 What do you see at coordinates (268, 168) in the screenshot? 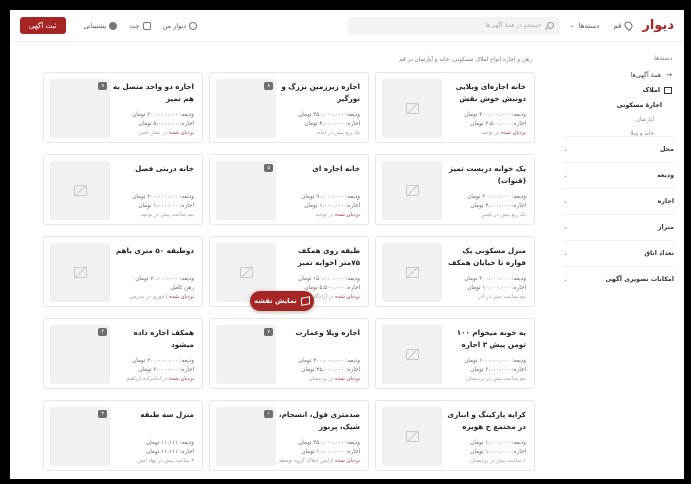
I see `photo-count-badge: ۵` at bounding box center [268, 168].